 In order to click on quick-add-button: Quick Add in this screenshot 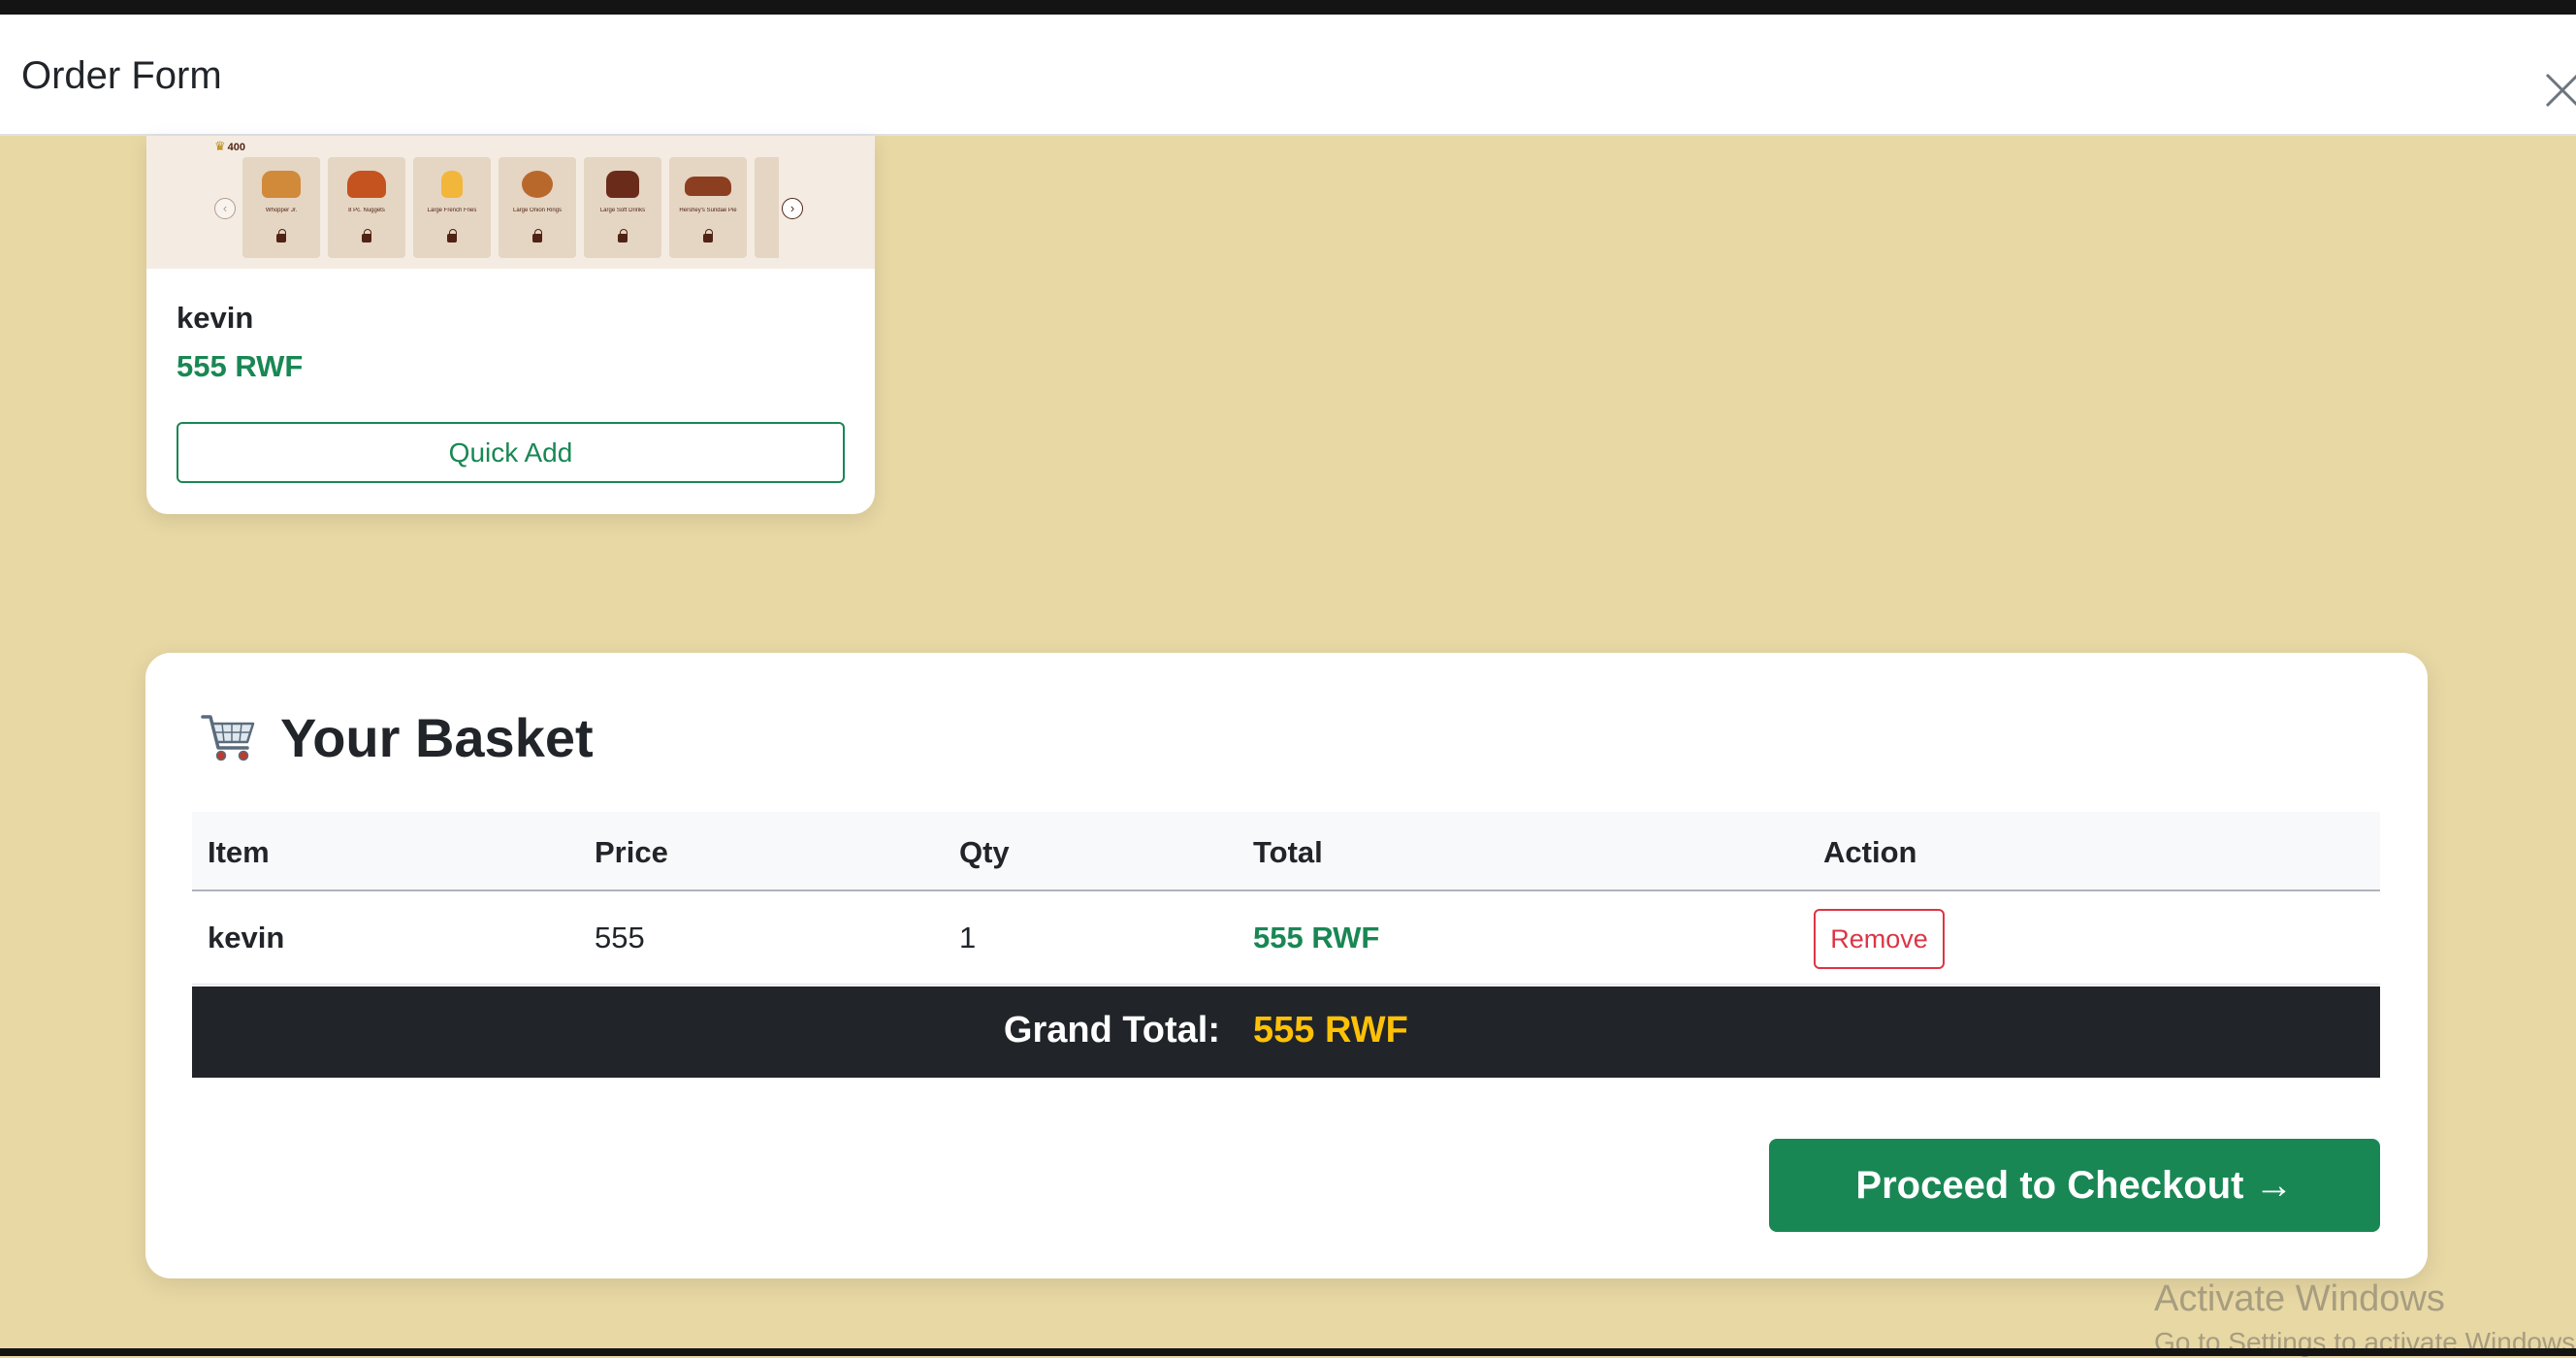, I will do `click(511, 452)`.